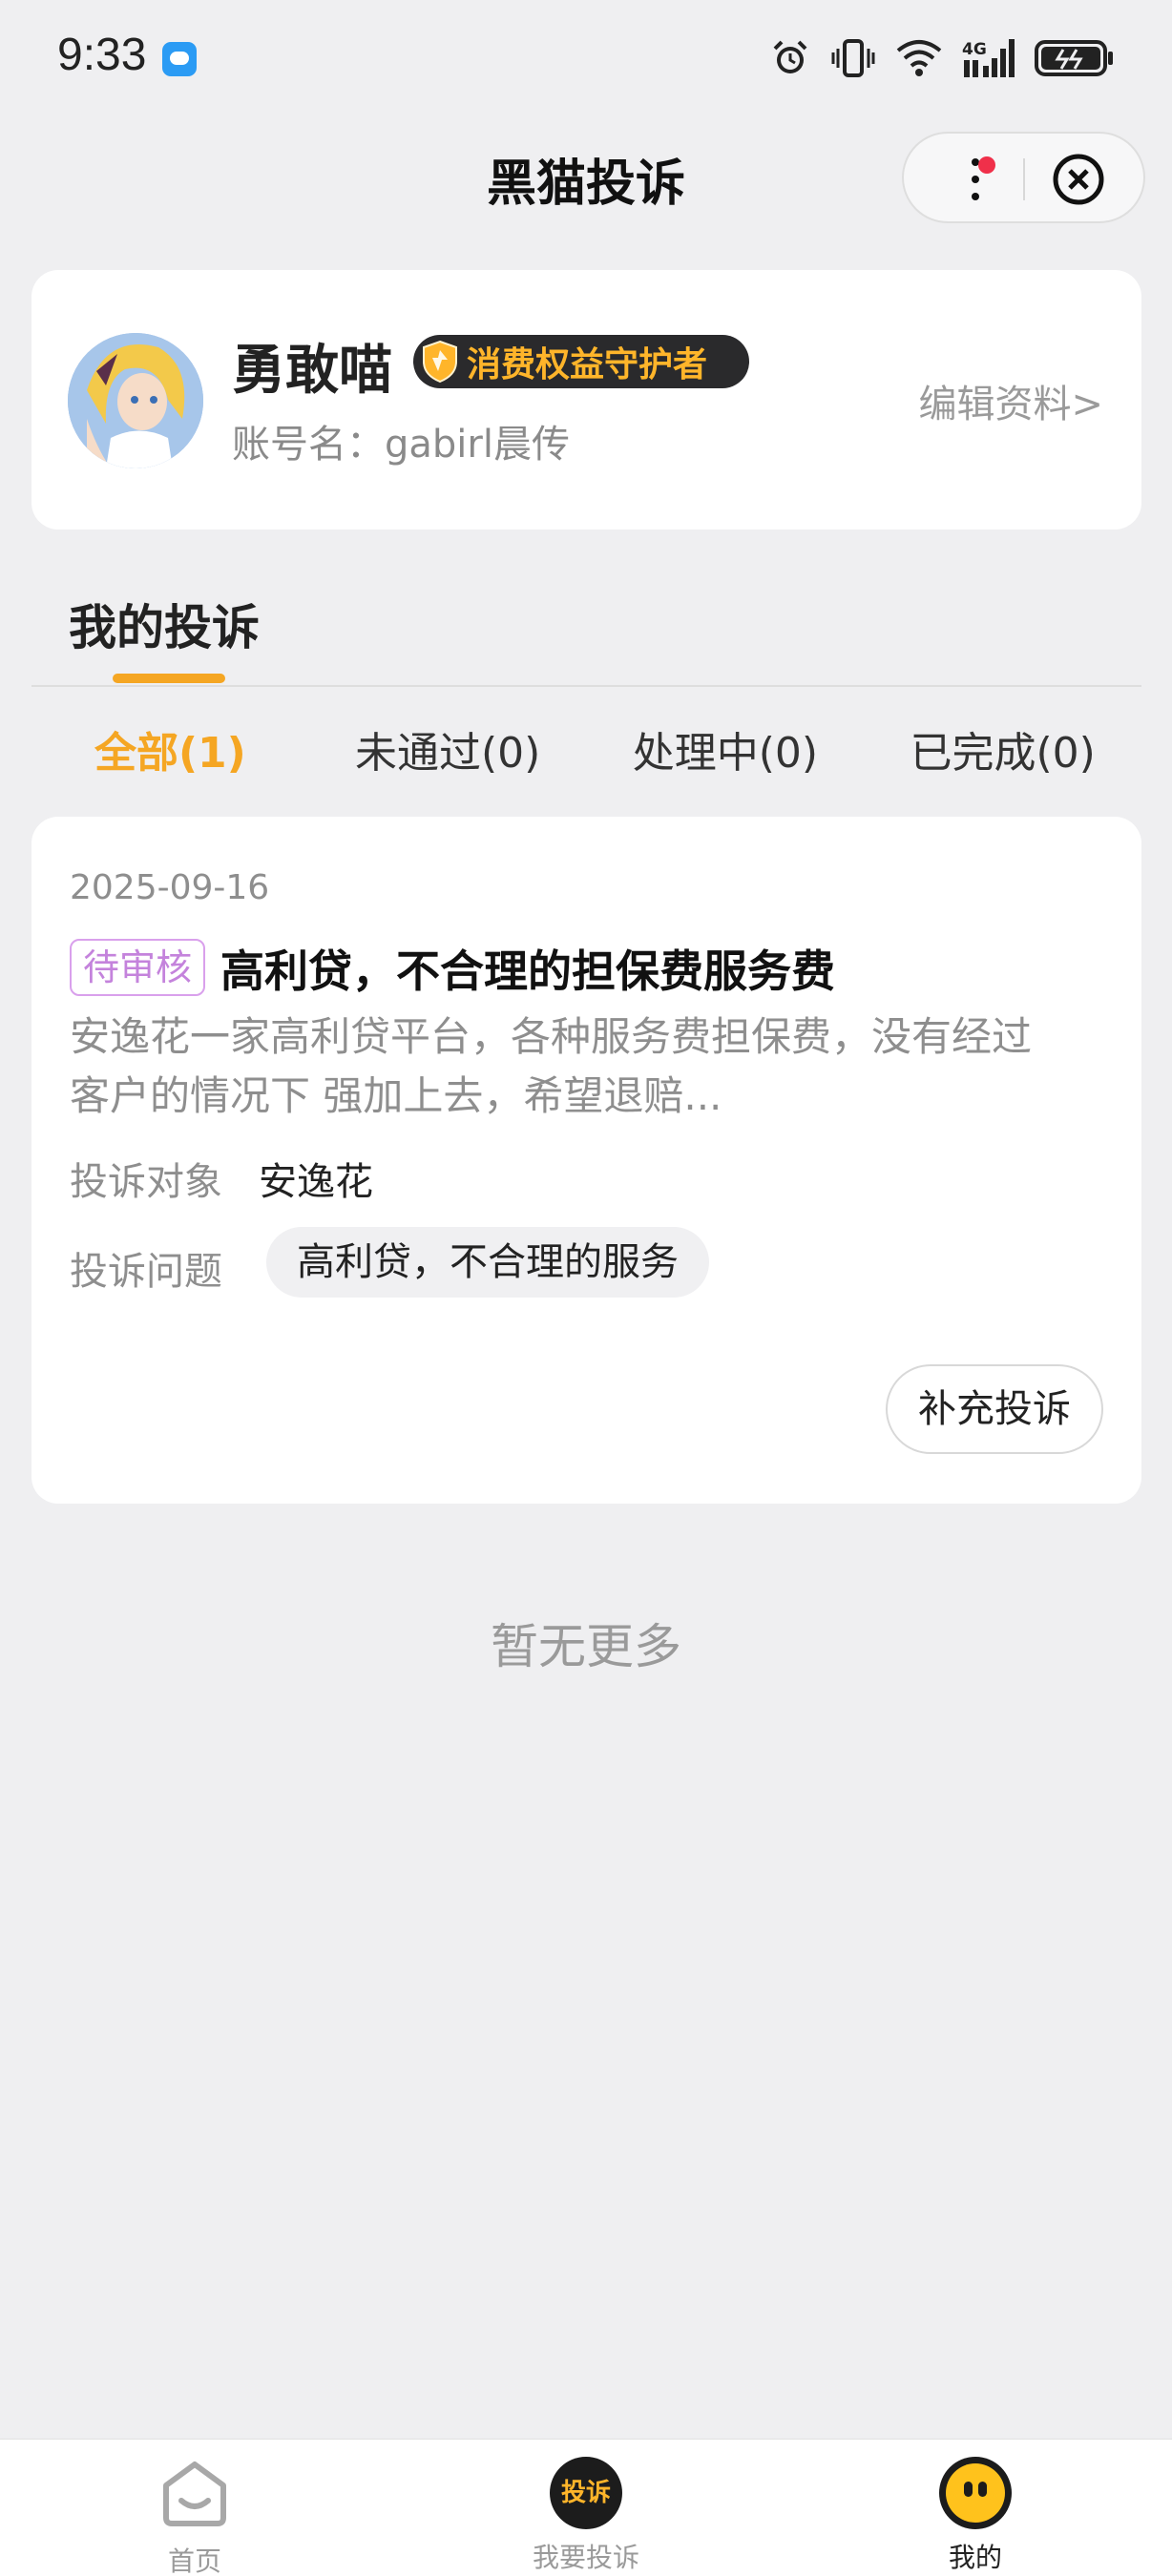  Describe the element at coordinates (170, 754) in the screenshot. I see `tab-all: 全部(1)` at that location.